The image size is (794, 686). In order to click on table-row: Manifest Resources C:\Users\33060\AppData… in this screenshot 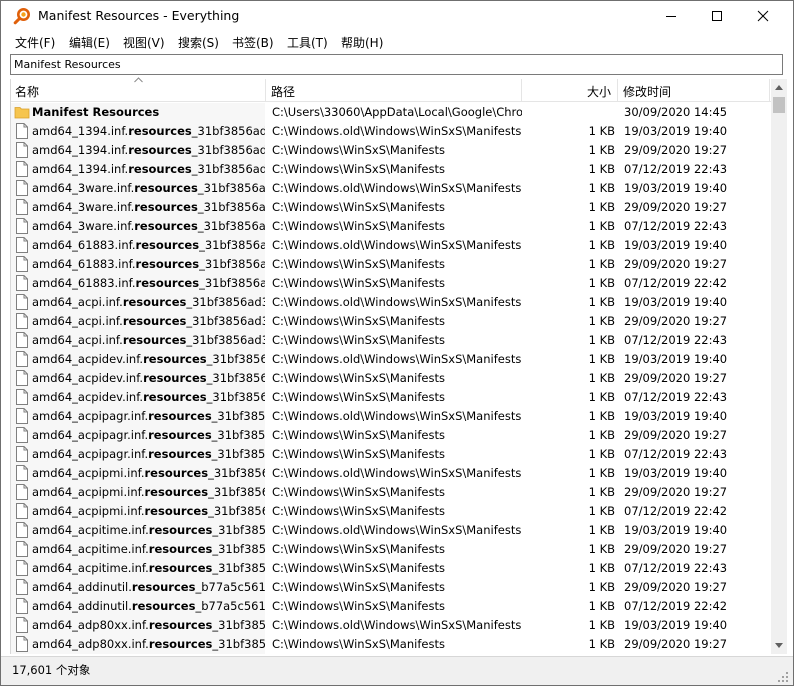, I will do `click(391, 112)`.